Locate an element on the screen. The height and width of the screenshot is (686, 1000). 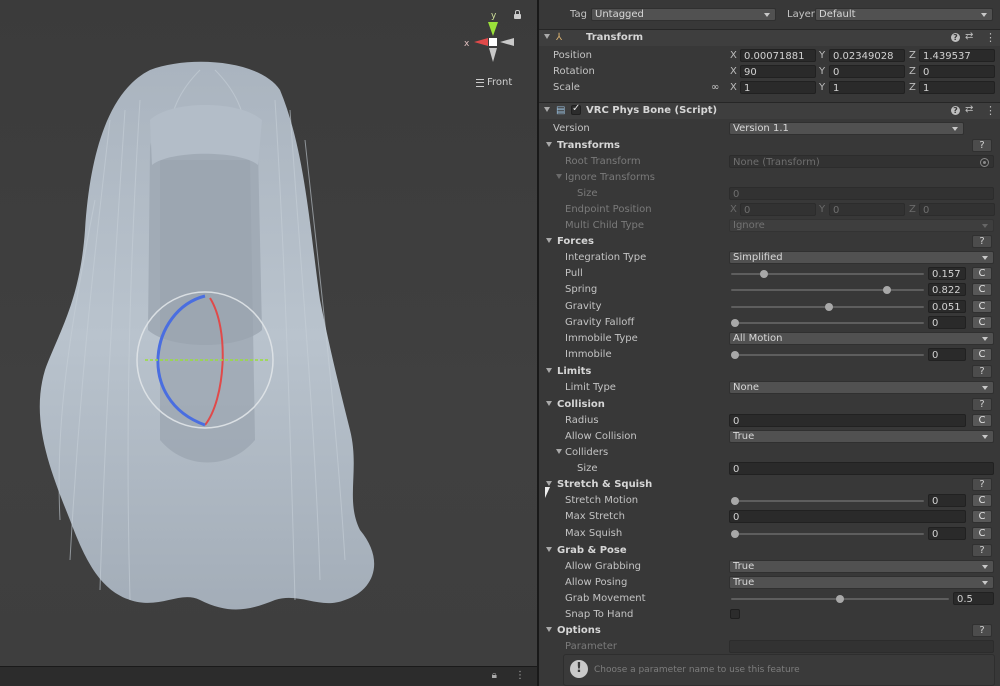
immobile-slider-thumb is located at coordinates (735, 355).